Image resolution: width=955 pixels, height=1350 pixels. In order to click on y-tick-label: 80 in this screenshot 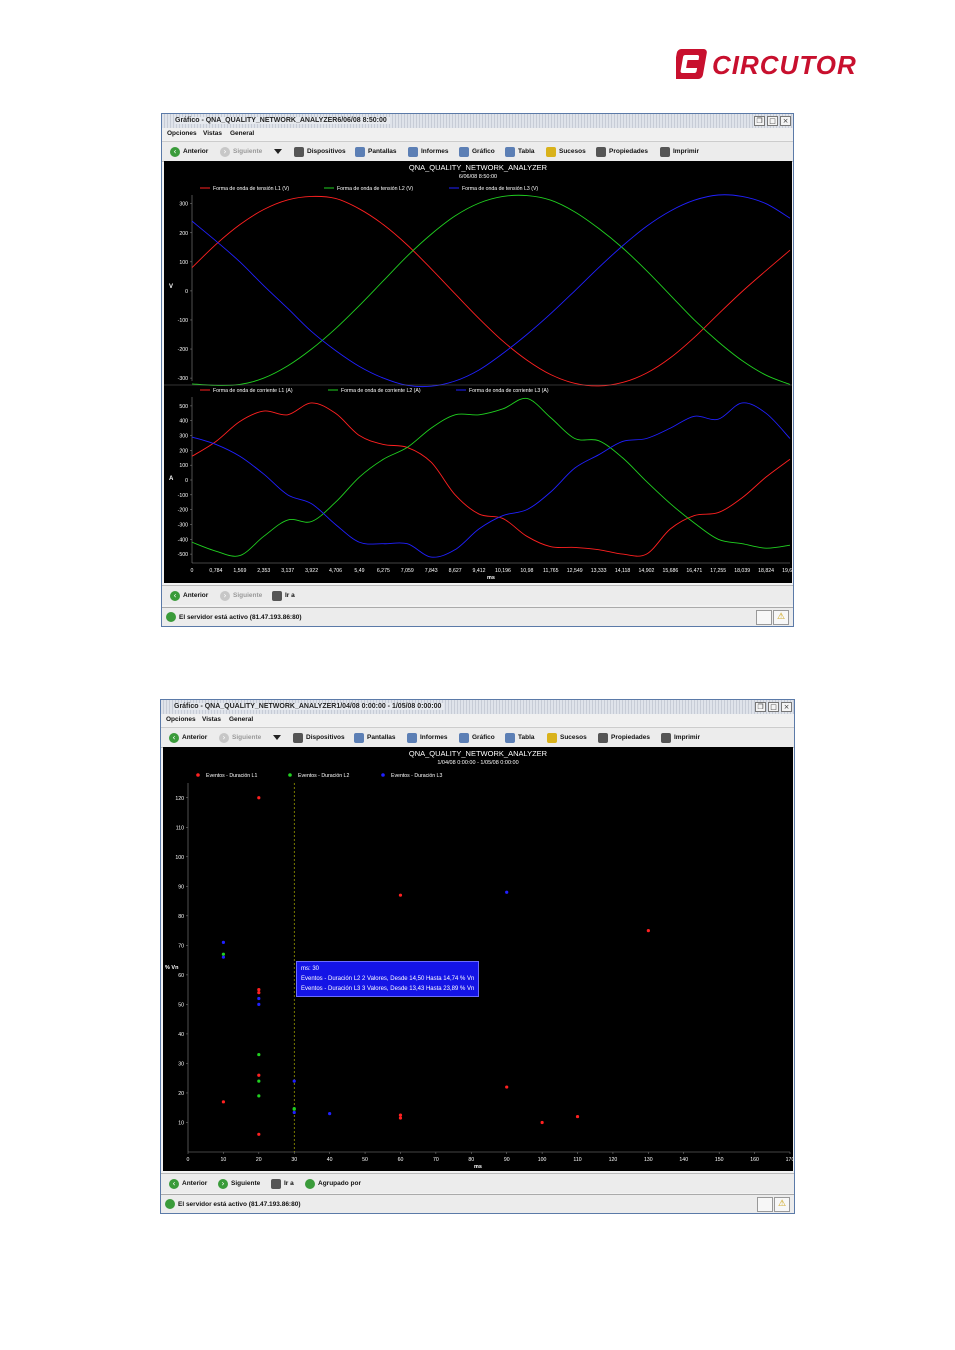, I will do `click(181, 917)`.